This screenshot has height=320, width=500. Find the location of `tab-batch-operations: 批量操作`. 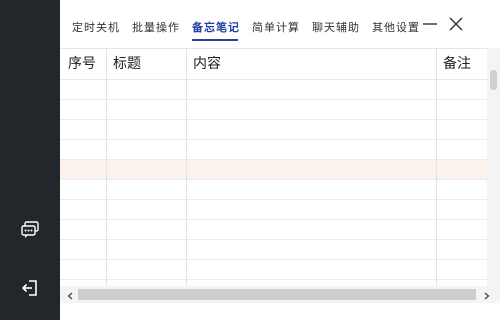

tab-batch-operations: 批量操作 is located at coordinates (156, 28).